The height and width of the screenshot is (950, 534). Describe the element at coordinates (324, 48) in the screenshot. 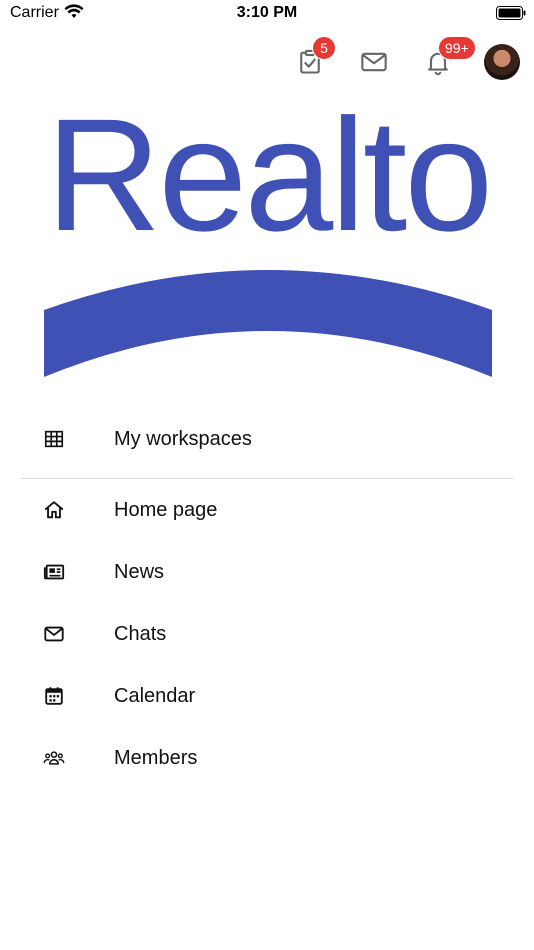

I see `tasks-badge: 5` at that location.